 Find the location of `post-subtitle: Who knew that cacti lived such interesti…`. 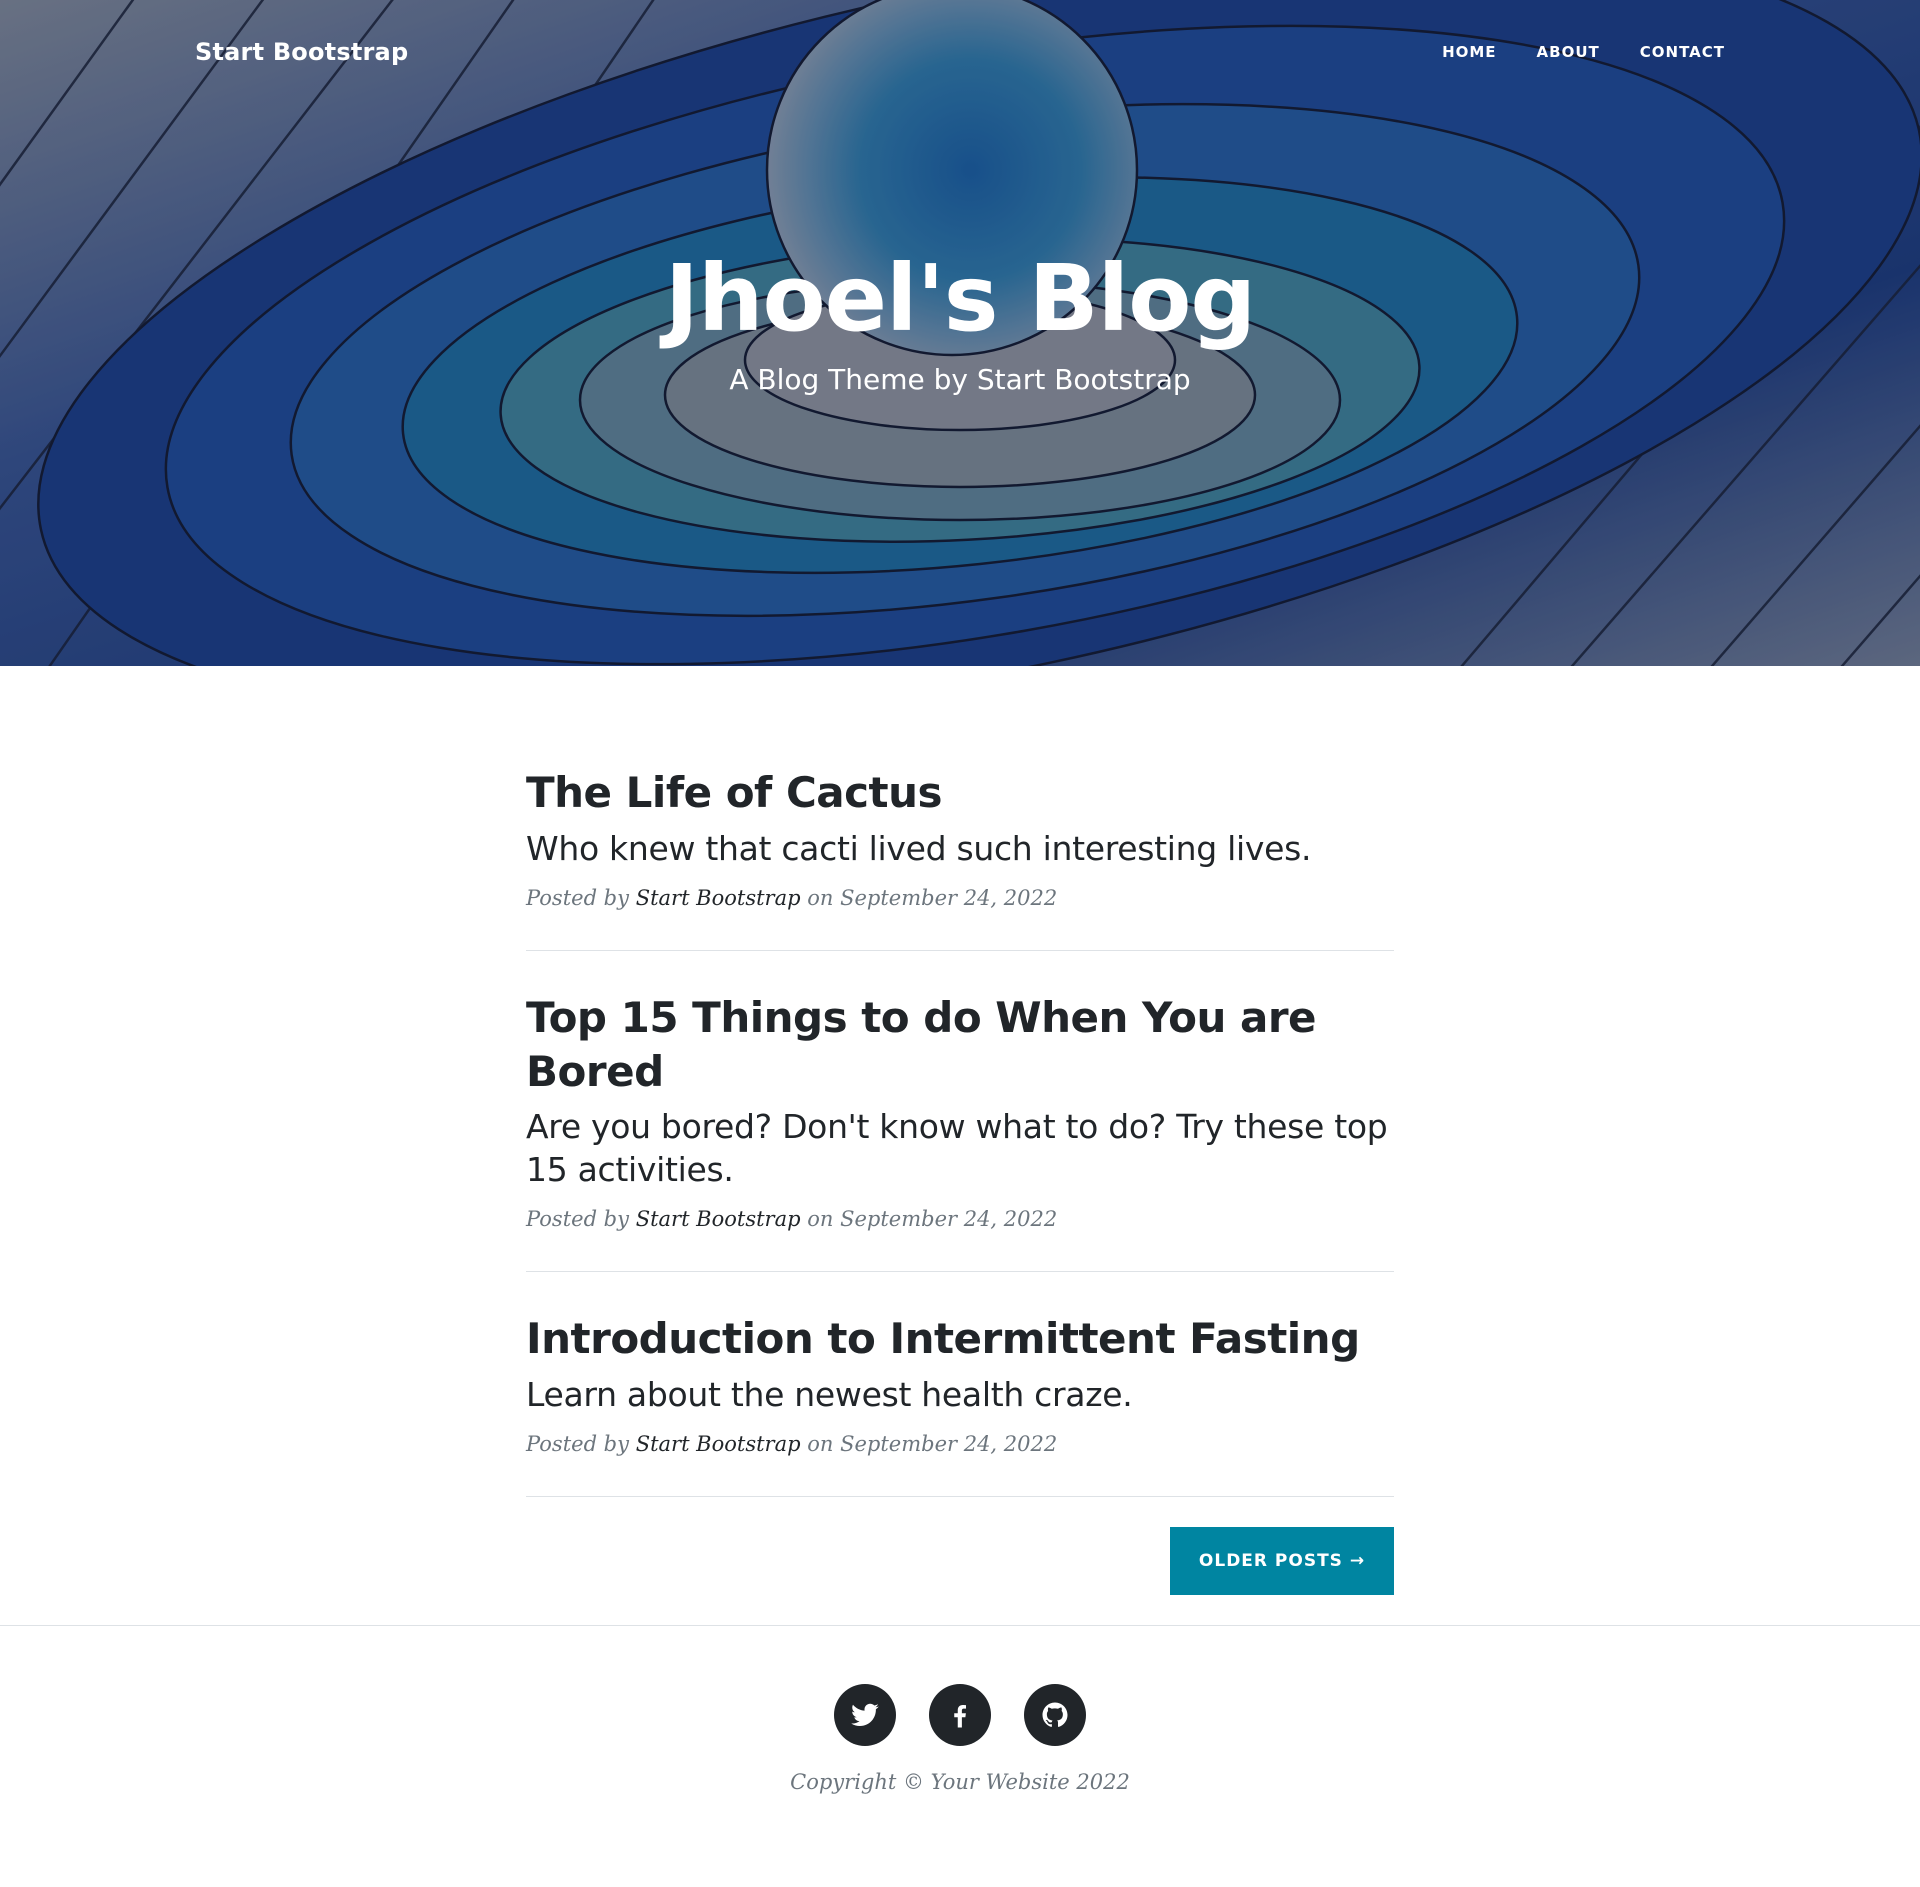

post-subtitle: Who knew that cacti lived such interesti… is located at coordinates (919, 848).